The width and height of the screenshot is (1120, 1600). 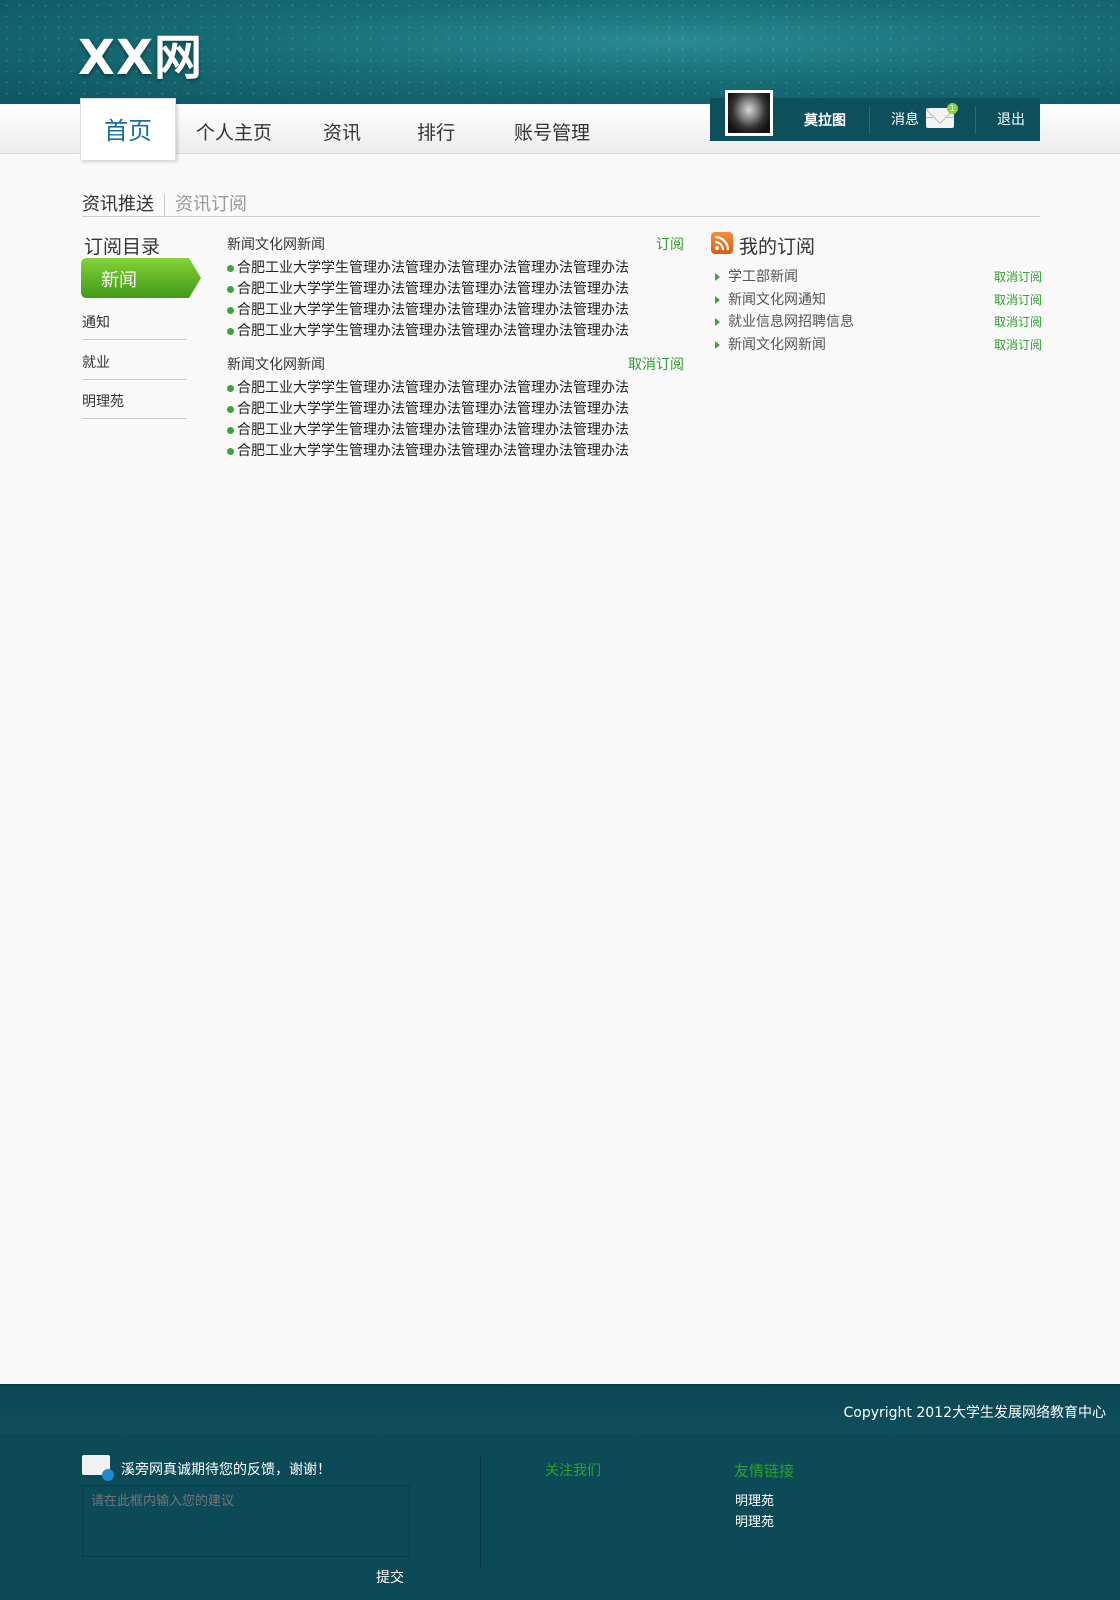 I want to click on subscription-label: 就业信息网招聘信息, so click(x=791, y=322).